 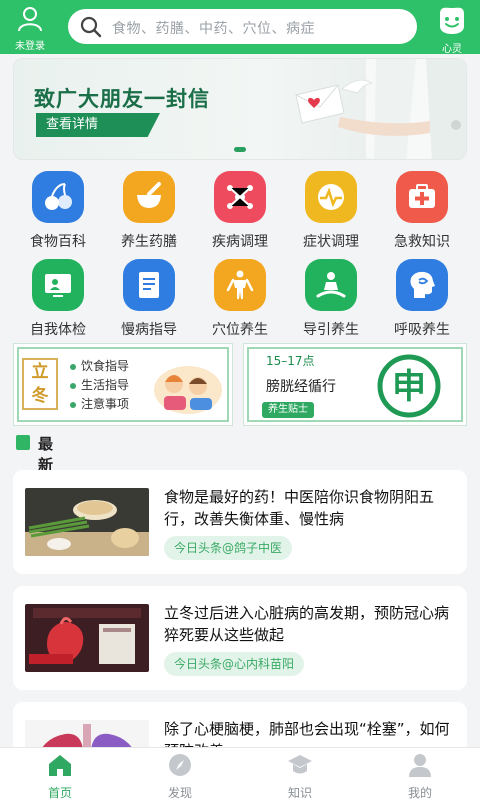 I want to click on grid-item-self-check: 自我体检, so click(x=58, y=299).